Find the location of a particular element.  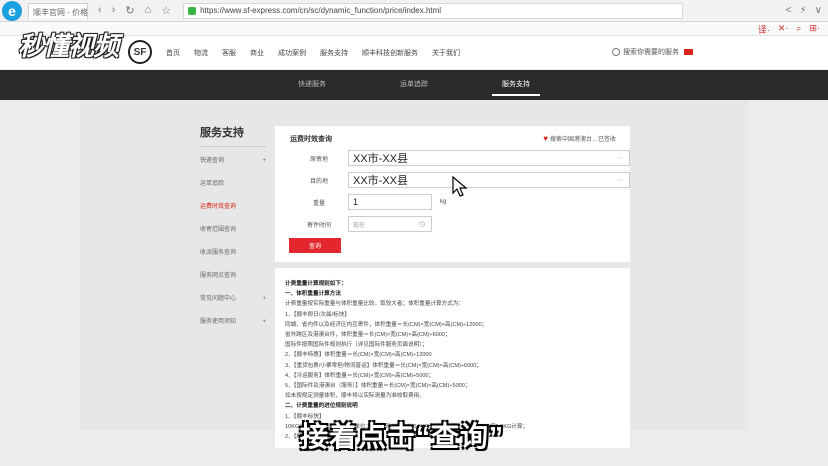

sidebar-item-label: 服务网点查询 is located at coordinates (218, 276).